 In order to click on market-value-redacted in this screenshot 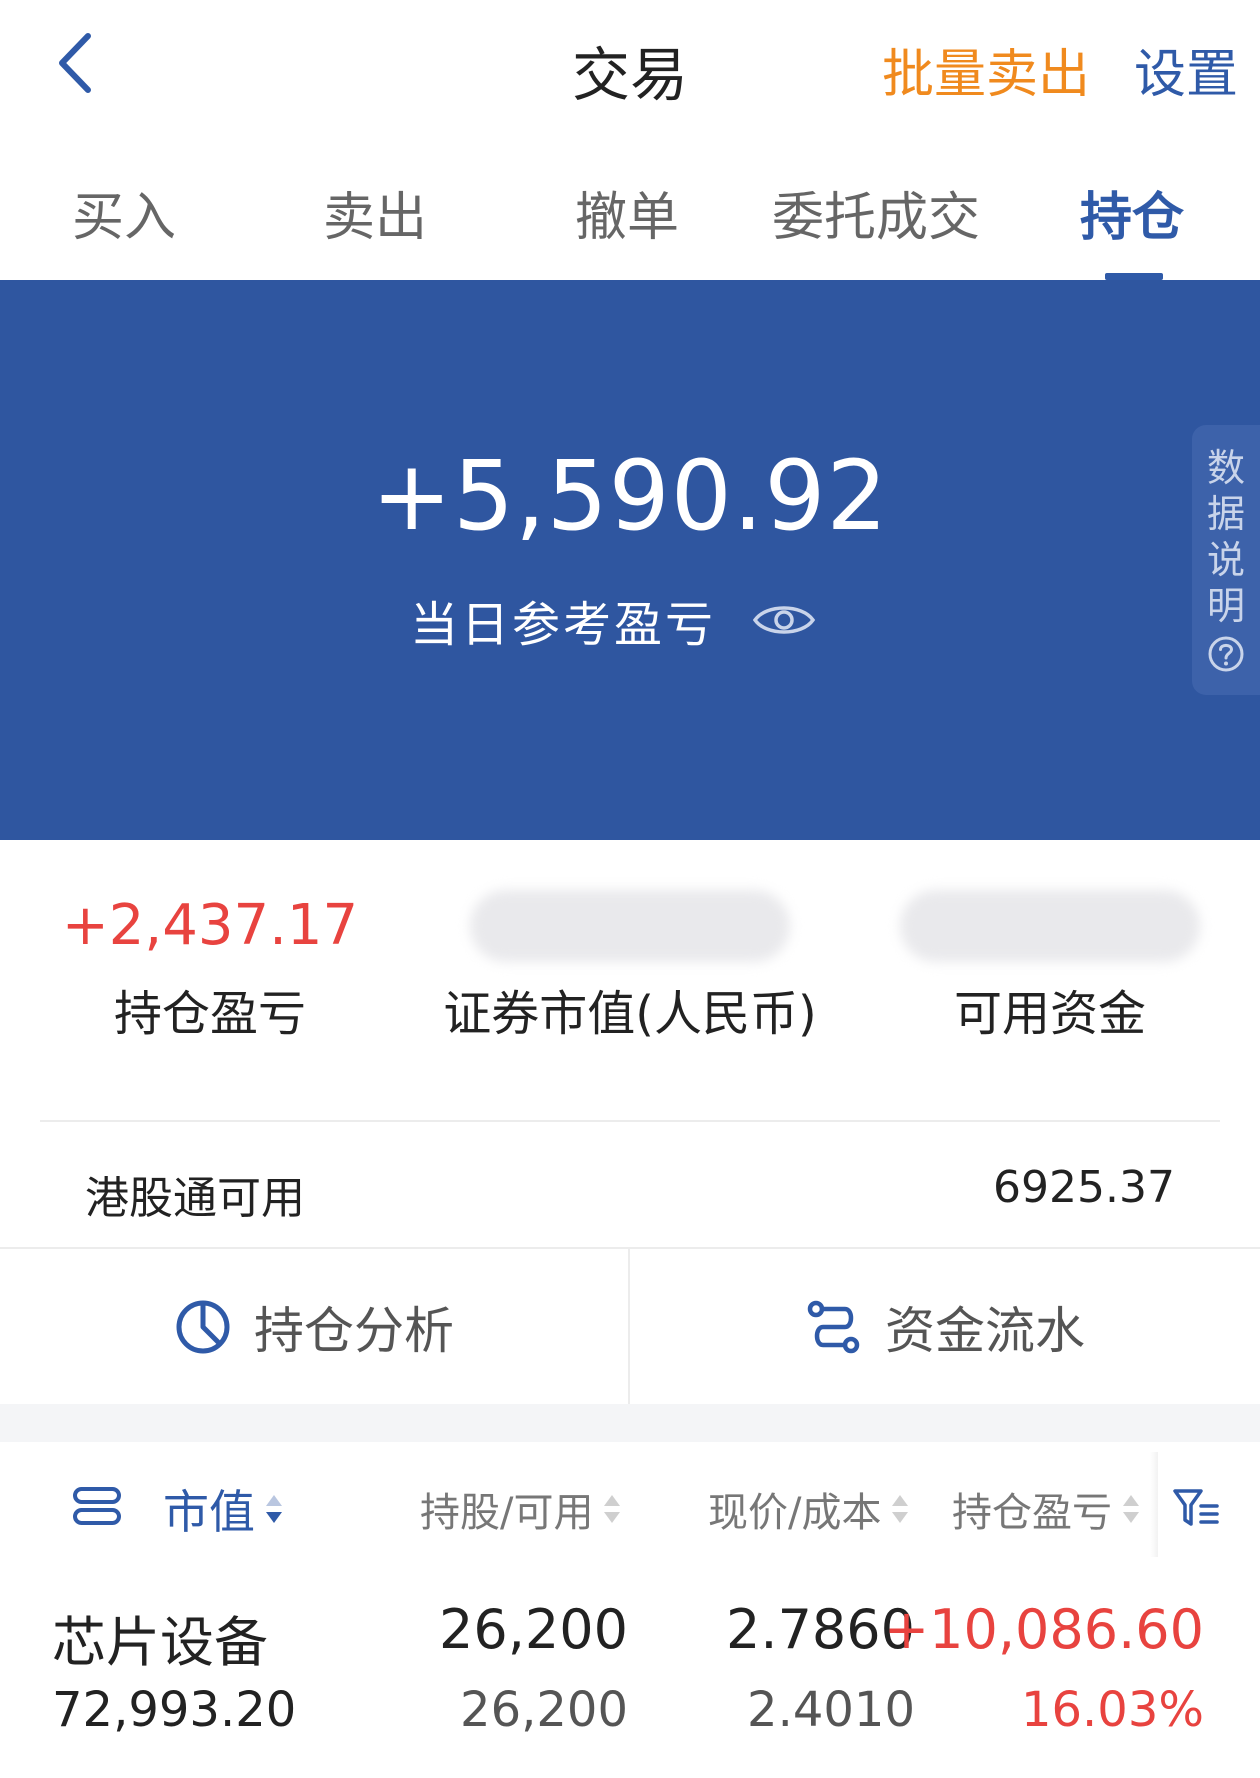, I will do `click(630, 926)`.